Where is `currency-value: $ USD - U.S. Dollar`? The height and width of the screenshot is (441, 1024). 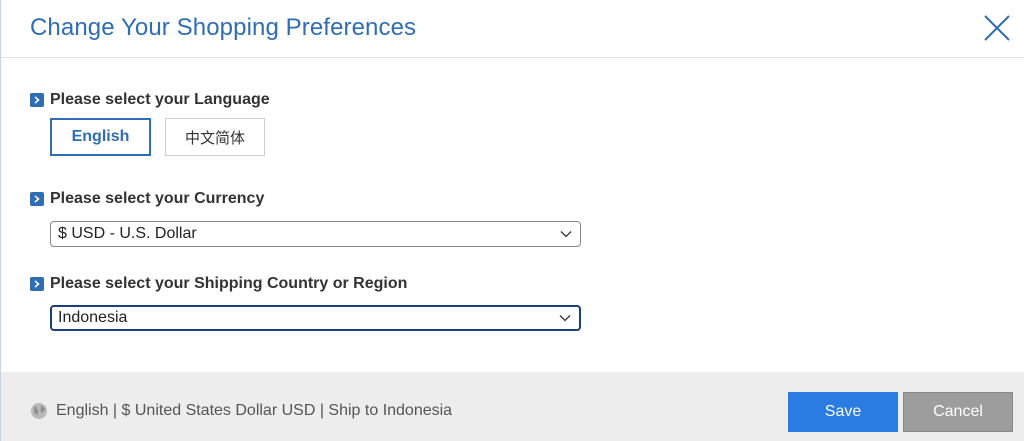 currency-value: $ USD - U.S. Dollar is located at coordinates (127, 233).